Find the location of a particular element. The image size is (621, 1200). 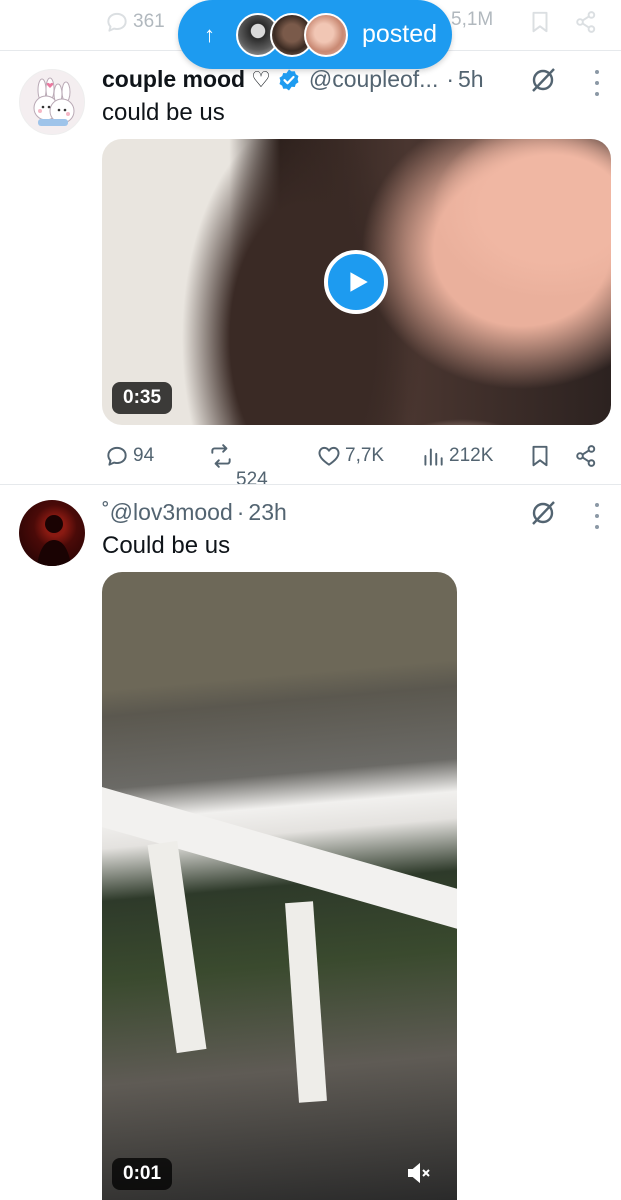

new-posts-pill: ↑ posted is located at coordinates (315, 34).